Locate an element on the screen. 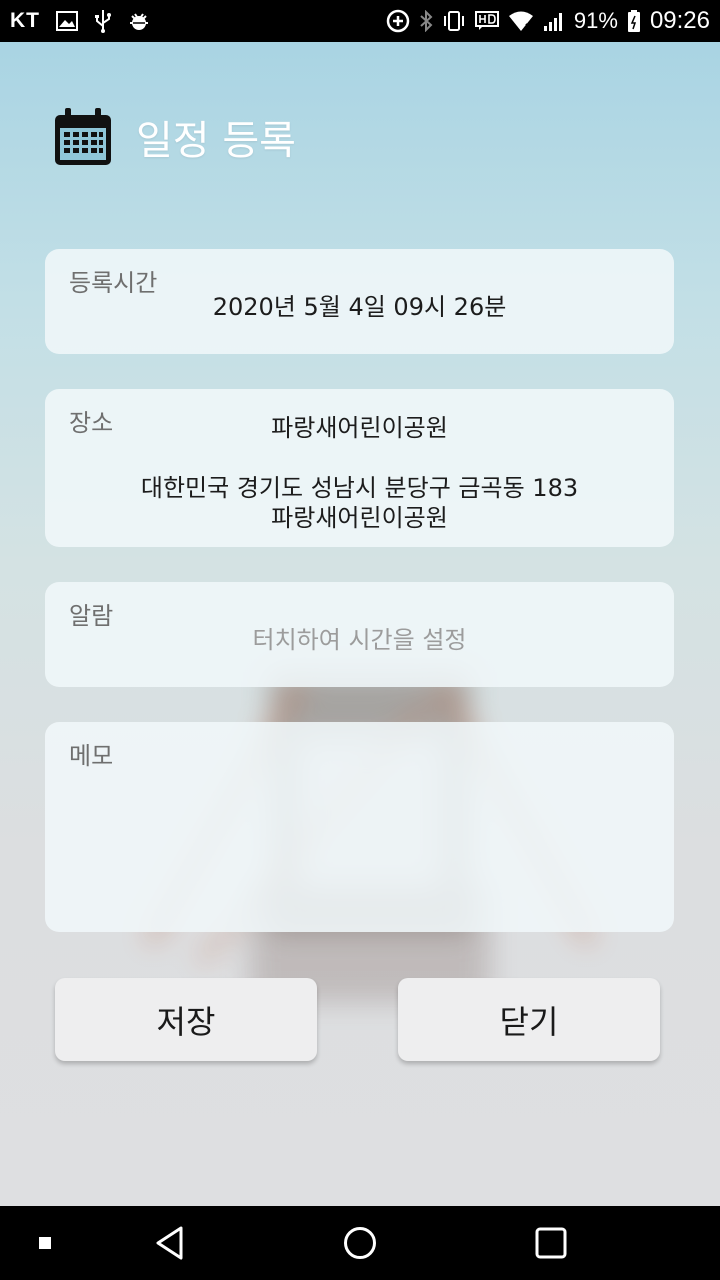  header: 일정 등록 is located at coordinates (174, 137).